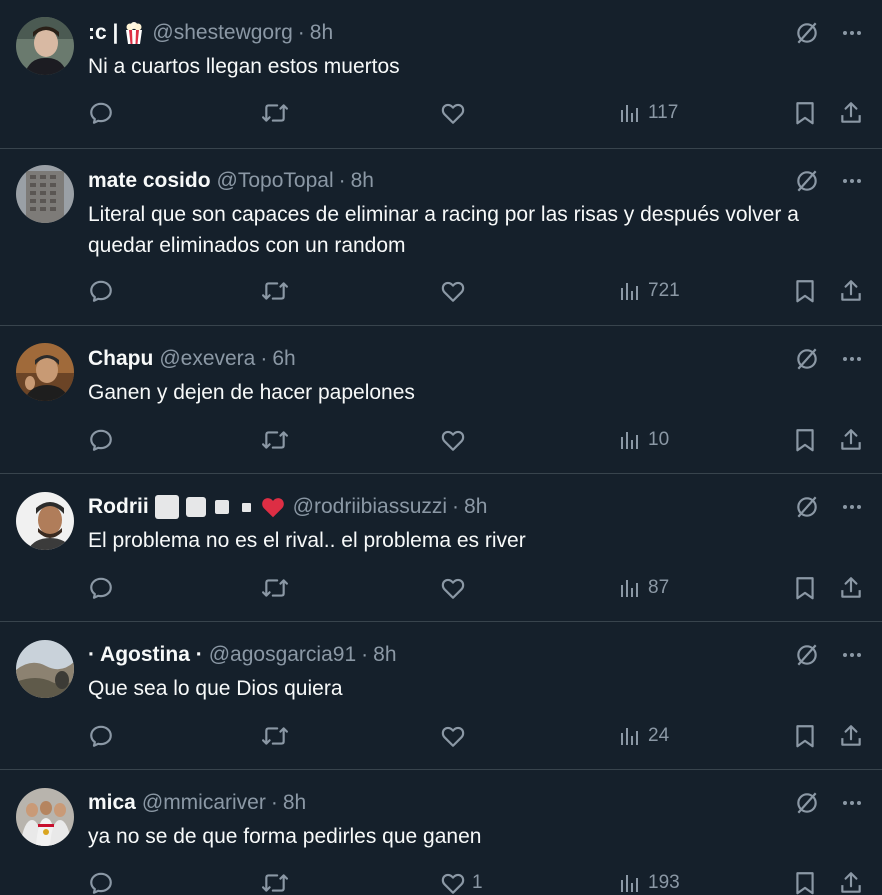 The width and height of the screenshot is (882, 895). Describe the element at coordinates (285, 836) in the screenshot. I see `tweet-text: ya no se de que forma pedirles que ganen` at that location.